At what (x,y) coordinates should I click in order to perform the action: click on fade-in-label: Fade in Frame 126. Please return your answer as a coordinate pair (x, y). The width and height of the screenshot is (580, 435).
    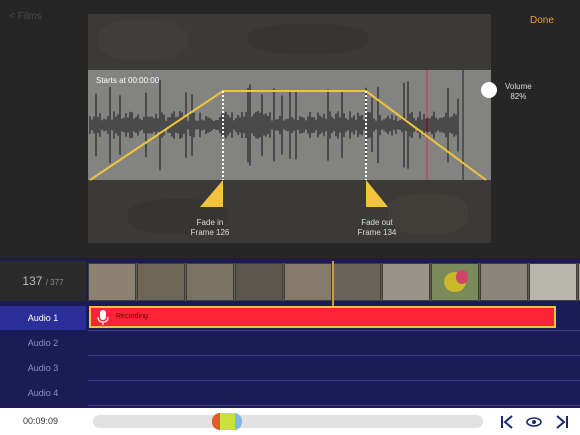
    Looking at the image, I should click on (210, 228).